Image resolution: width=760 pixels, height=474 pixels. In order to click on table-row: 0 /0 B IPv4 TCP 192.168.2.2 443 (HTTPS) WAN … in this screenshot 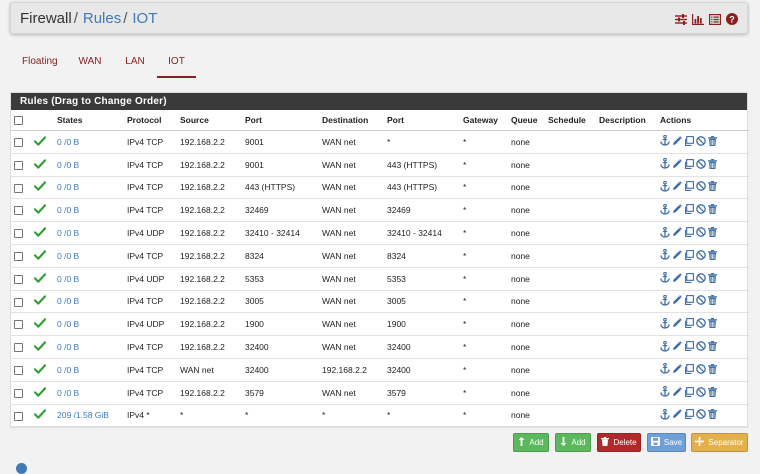, I will do `click(380, 188)`.